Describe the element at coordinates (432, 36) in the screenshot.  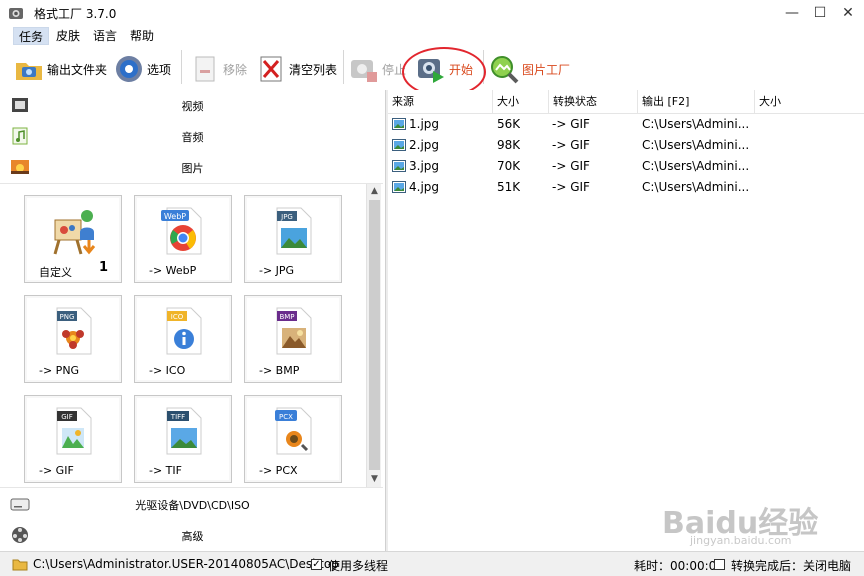
I see `menu-bar: 任务 皮肤 语言 帮助` at that location.